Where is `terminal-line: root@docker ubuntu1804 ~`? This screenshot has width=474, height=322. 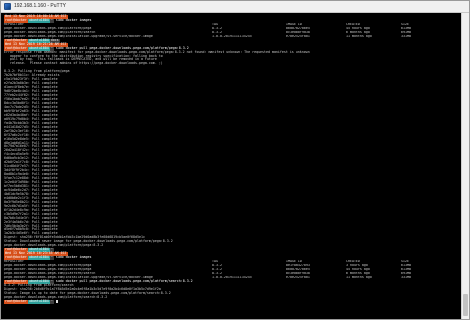 terminal-line: root@docker ubuntu1804 ~ is located at coordinates (233, 301).